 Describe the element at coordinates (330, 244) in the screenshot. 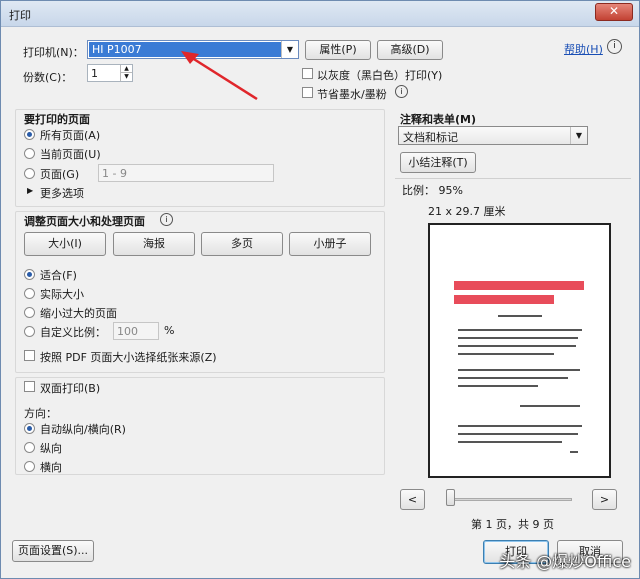

I see `booklet-button: 小册子` at that location.